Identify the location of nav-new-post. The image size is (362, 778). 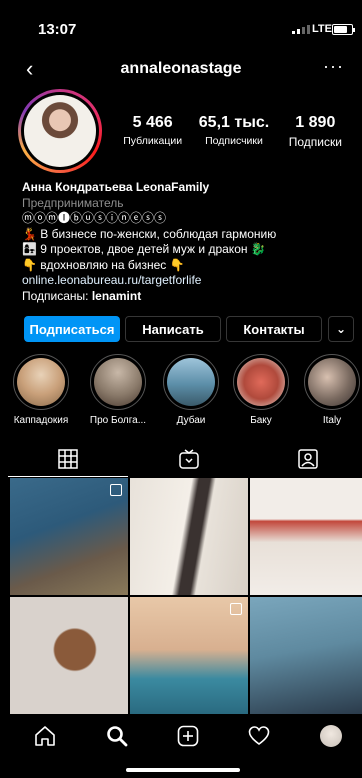
(188, 736).